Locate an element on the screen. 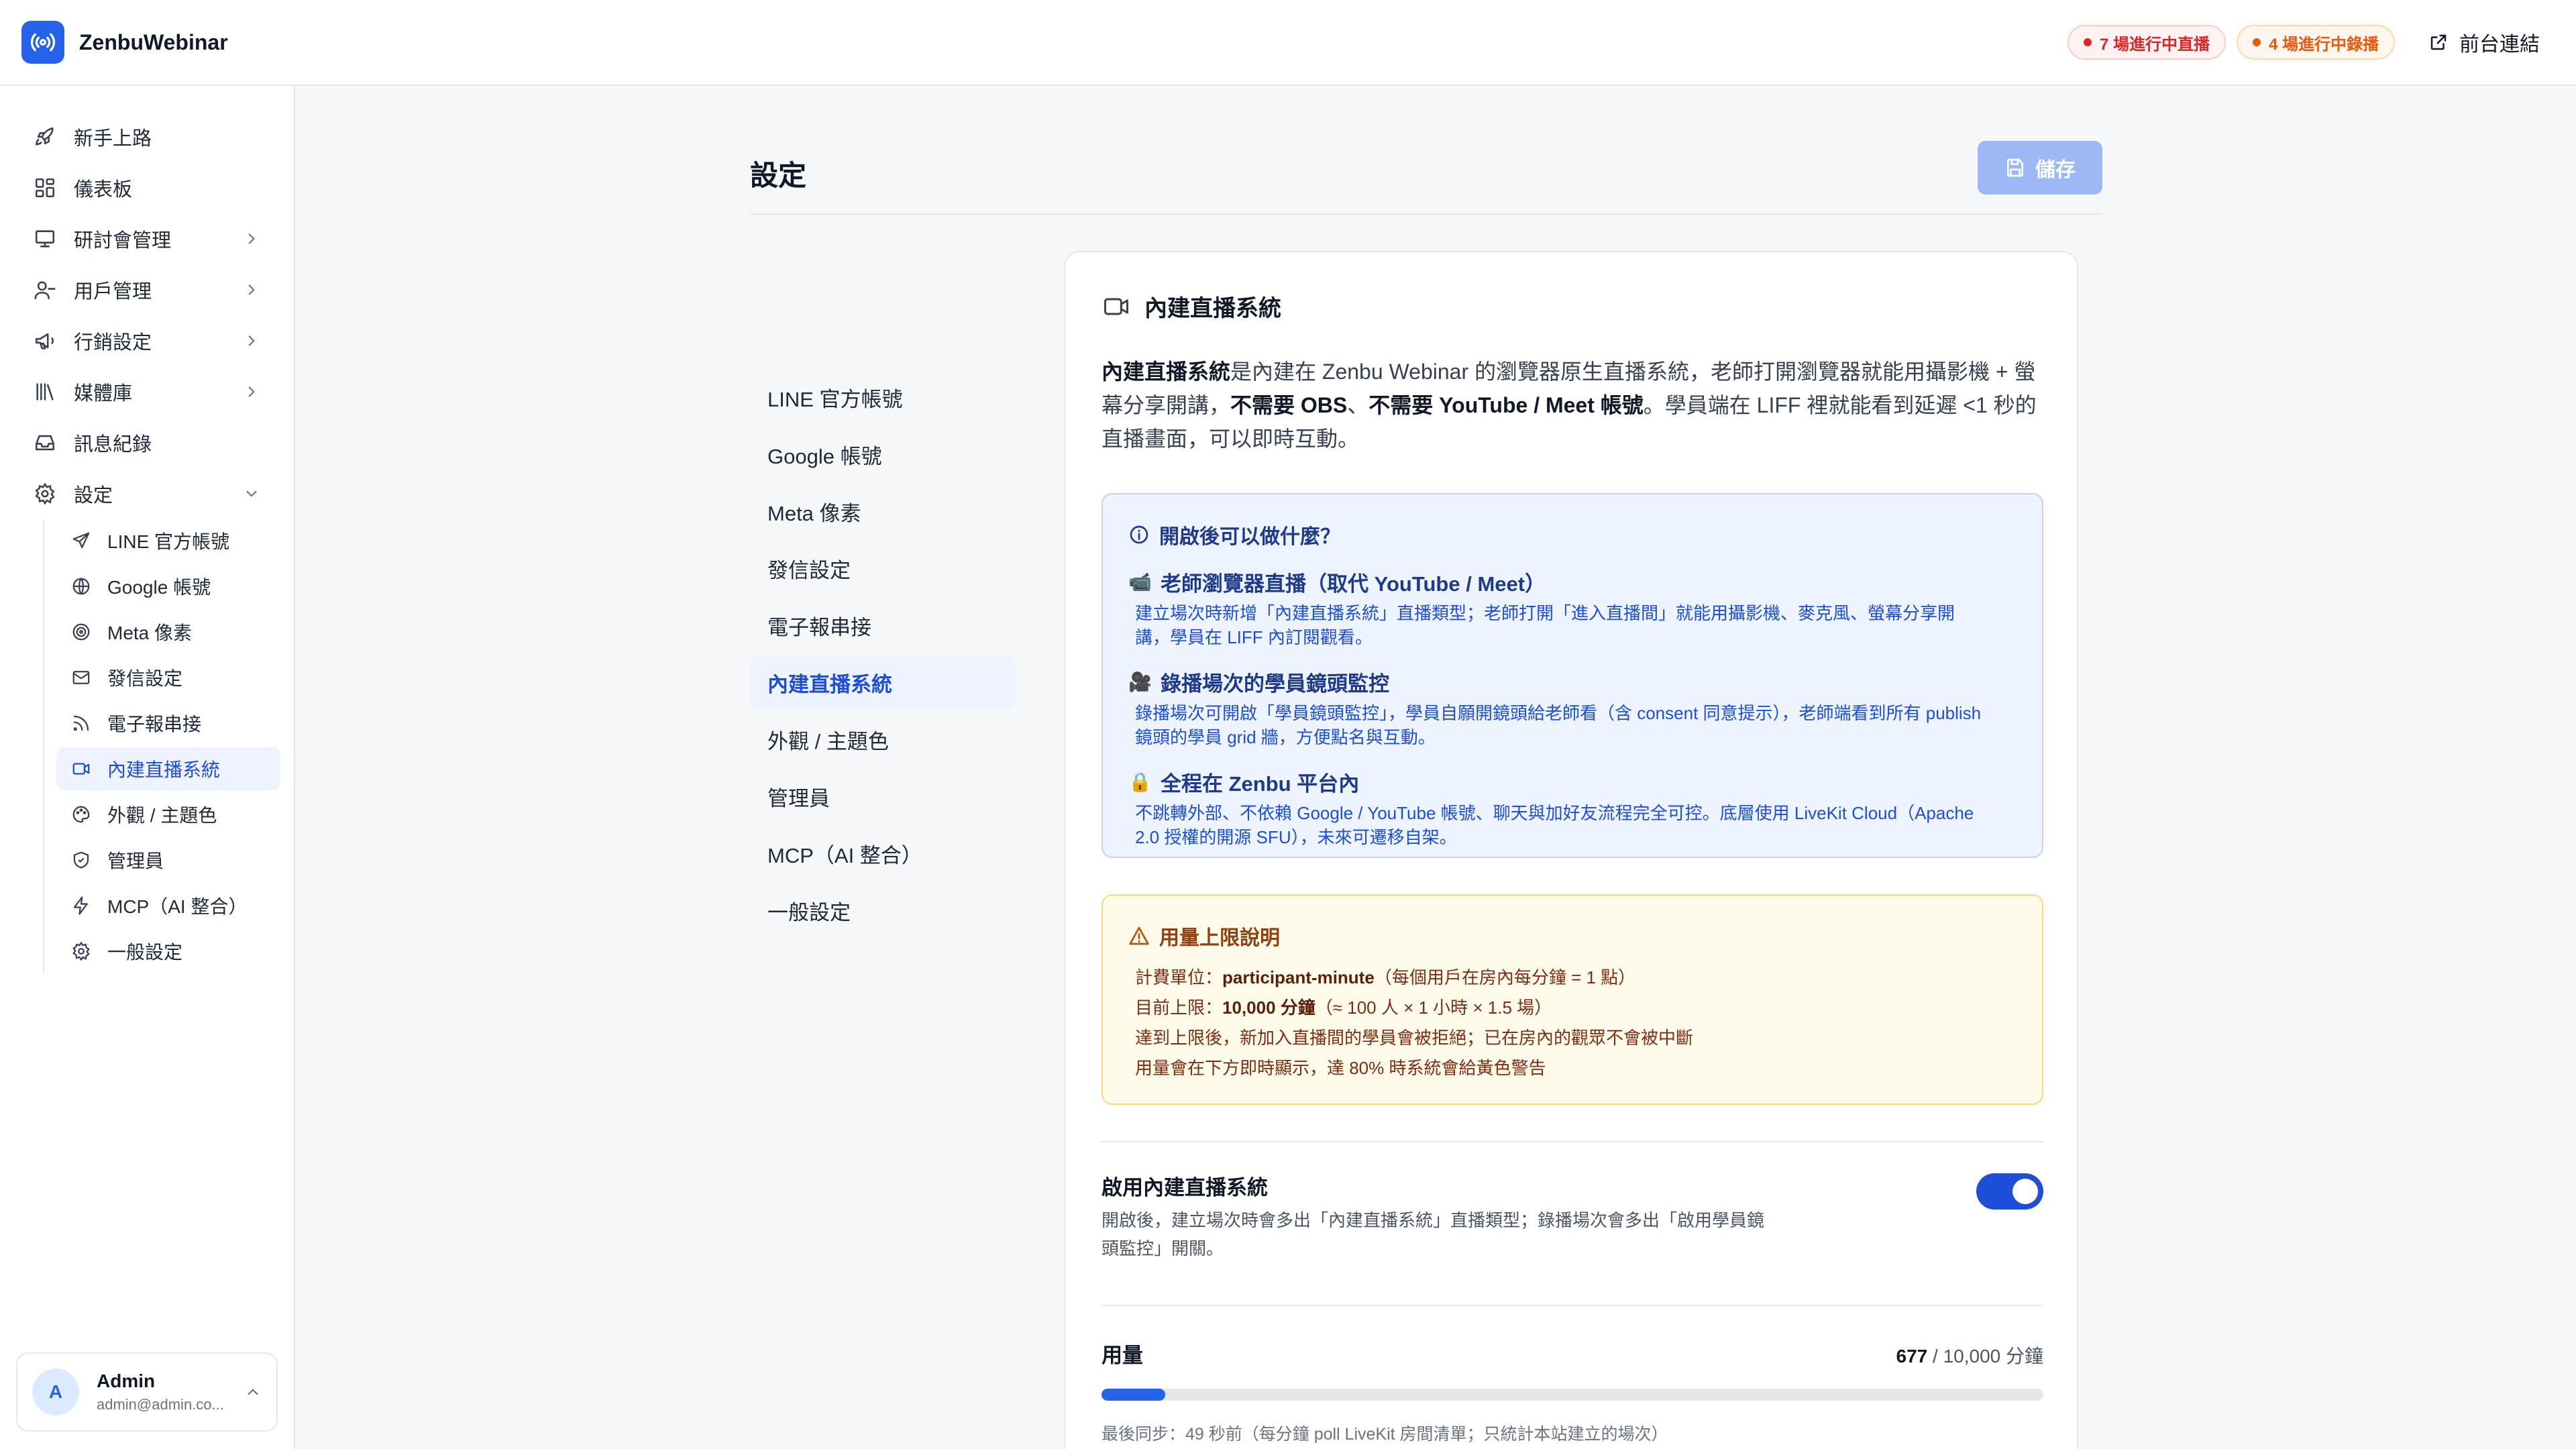 This screenshot has width=2576, height=1449. live-sessions-badge: 7 場進行中直播 is located at coordinates (2146, 42).